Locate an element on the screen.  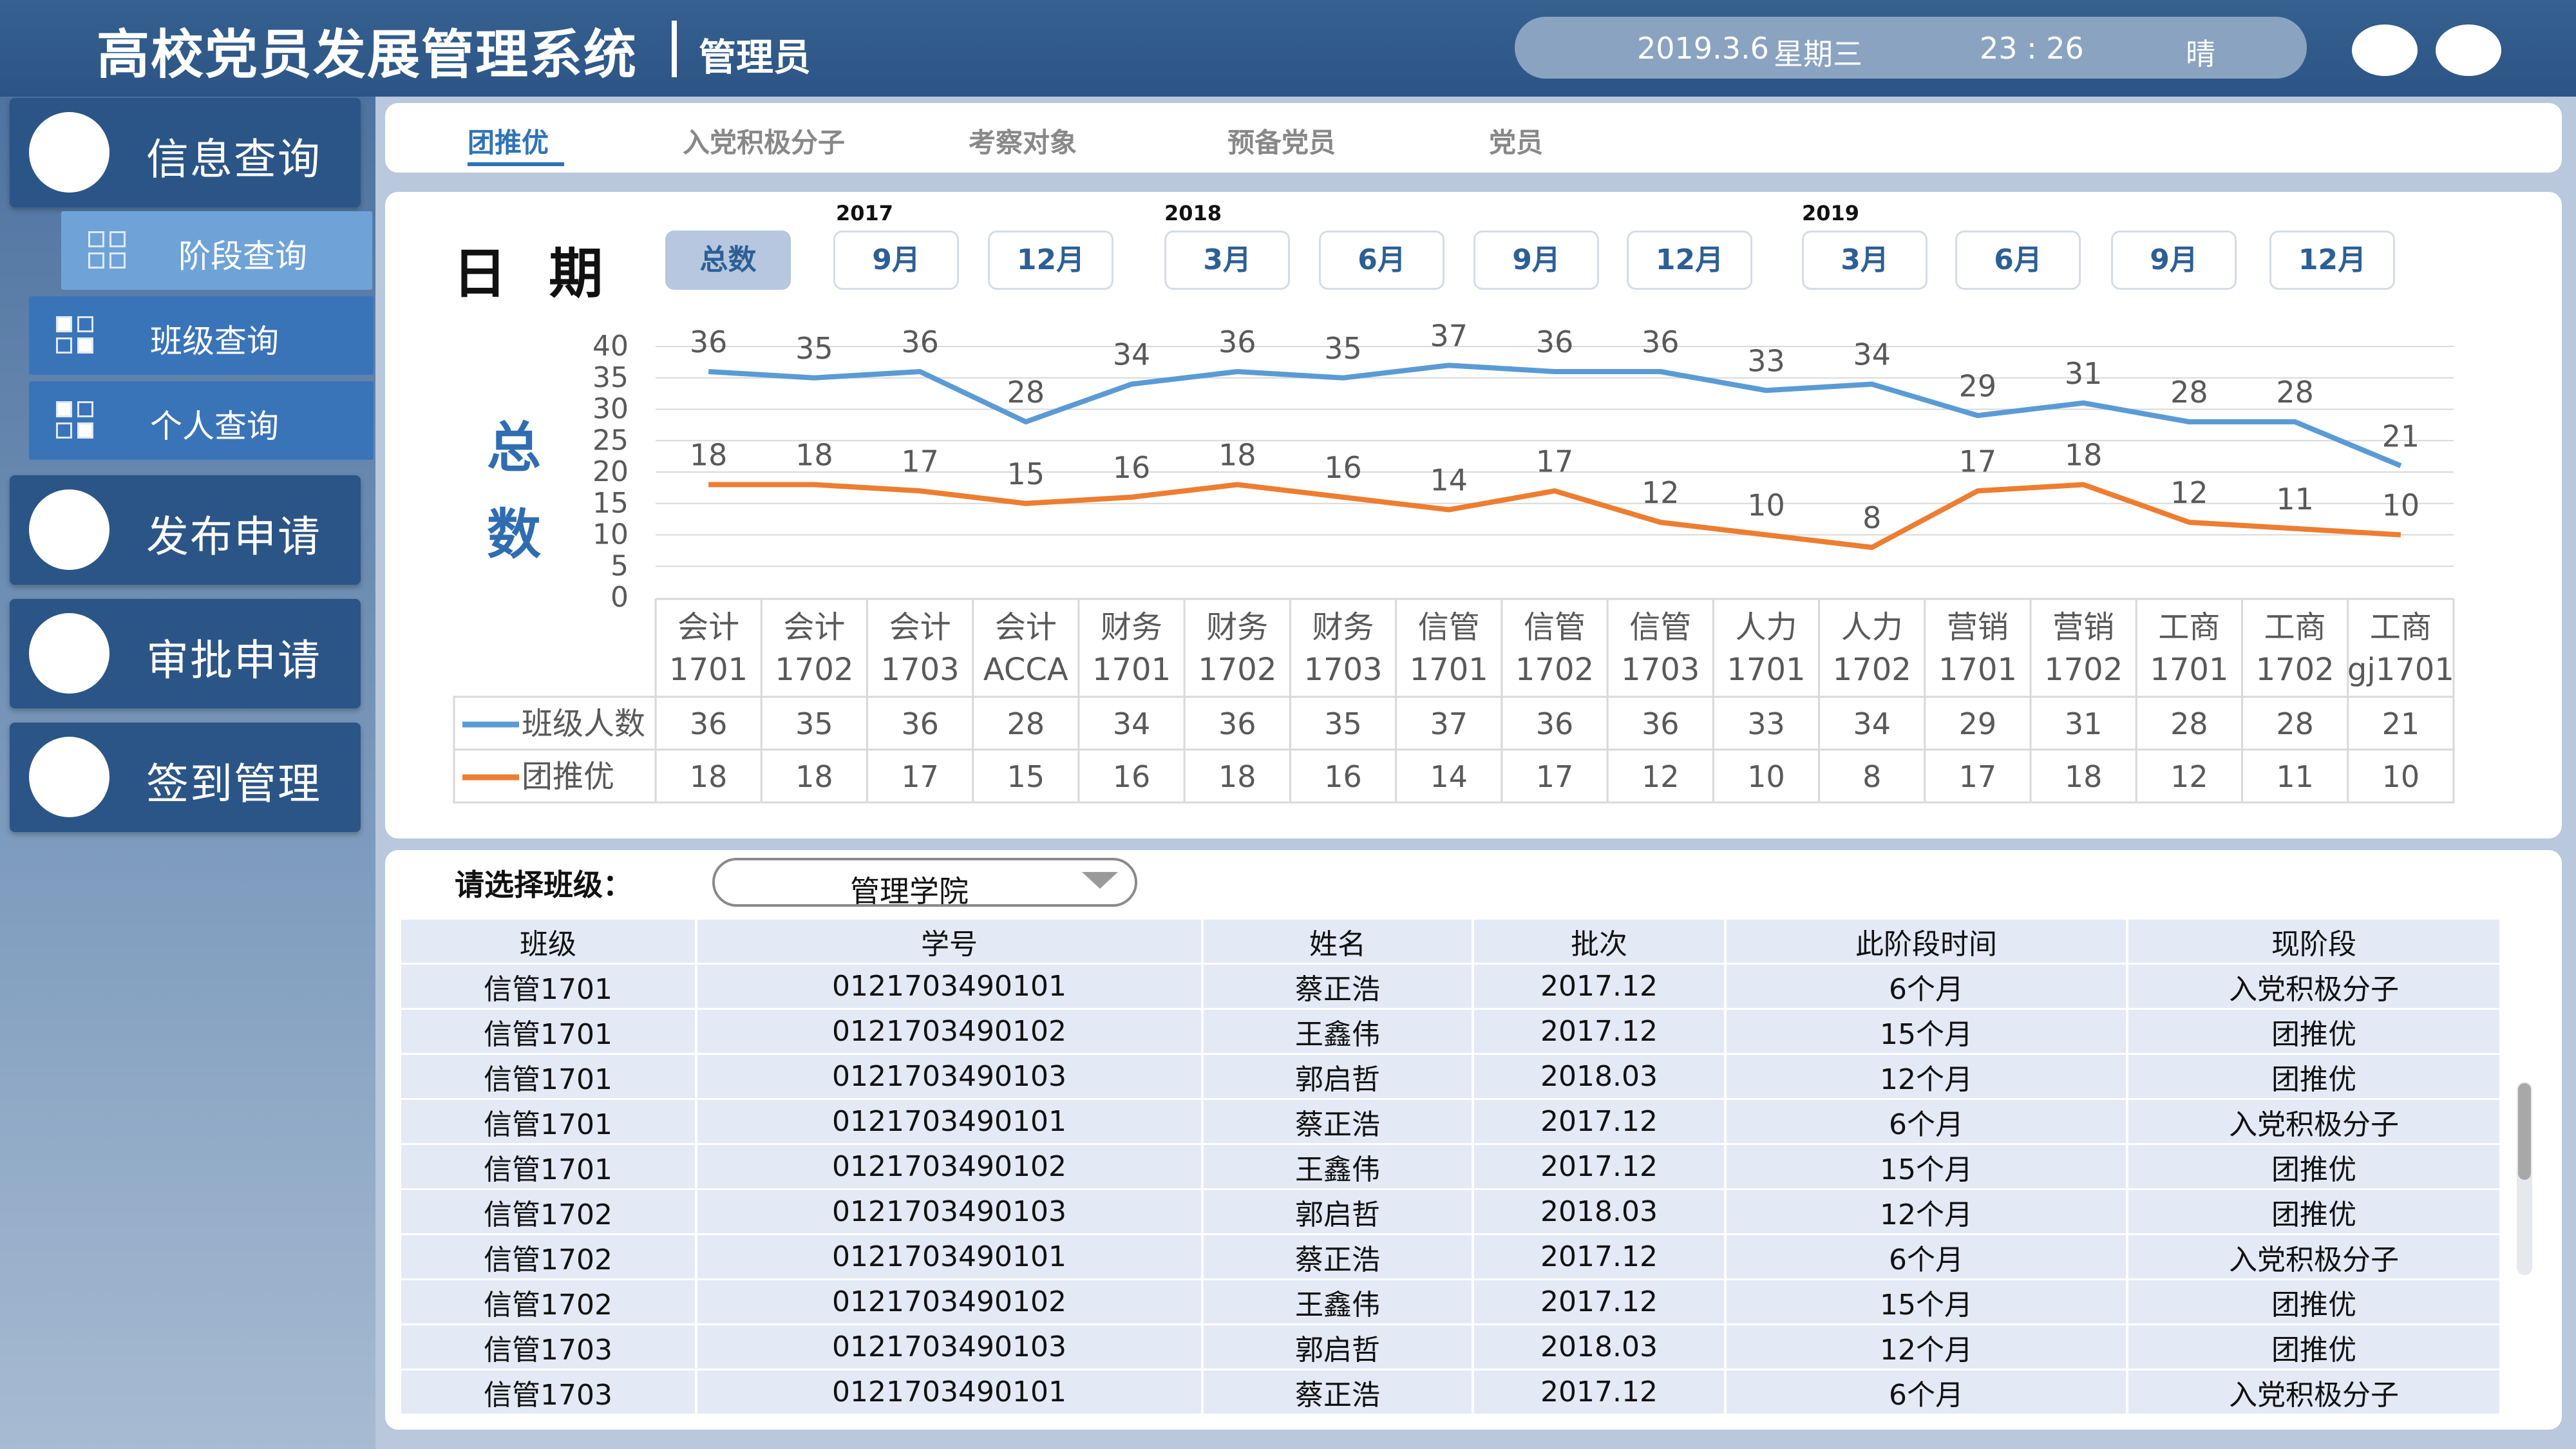
column-header: 批次 is located at coordinates (1600, 943).